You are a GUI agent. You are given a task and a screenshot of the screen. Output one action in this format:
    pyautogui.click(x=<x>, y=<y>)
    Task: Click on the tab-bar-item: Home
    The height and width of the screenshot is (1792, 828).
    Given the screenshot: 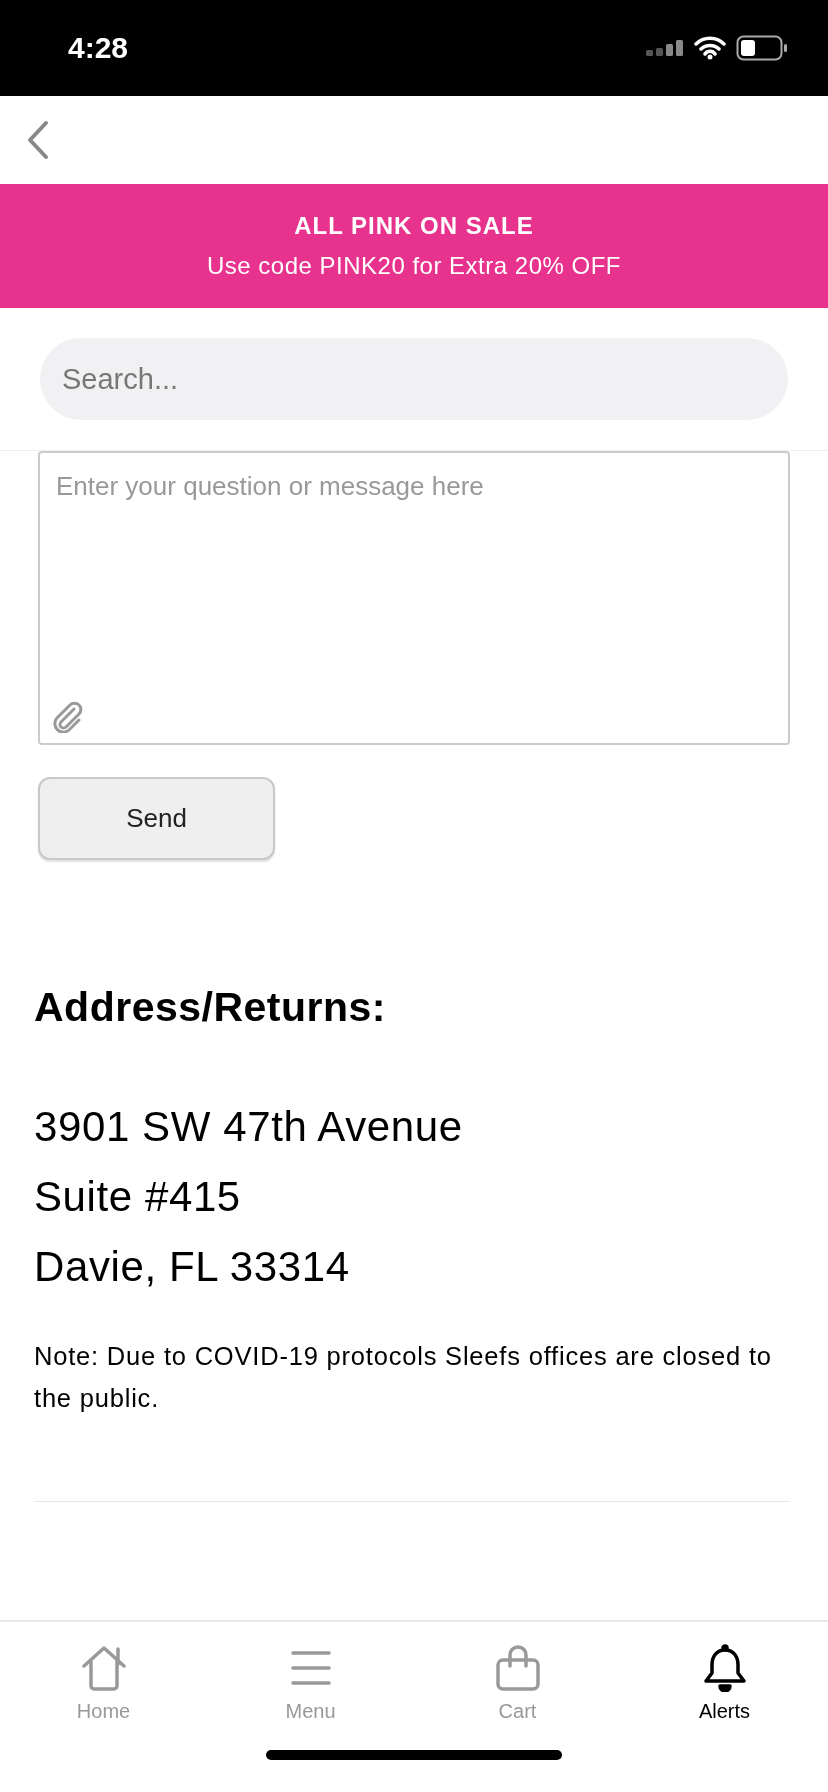 What is the action you would take?
    pyautogui.click(x=103, y=1683)
    